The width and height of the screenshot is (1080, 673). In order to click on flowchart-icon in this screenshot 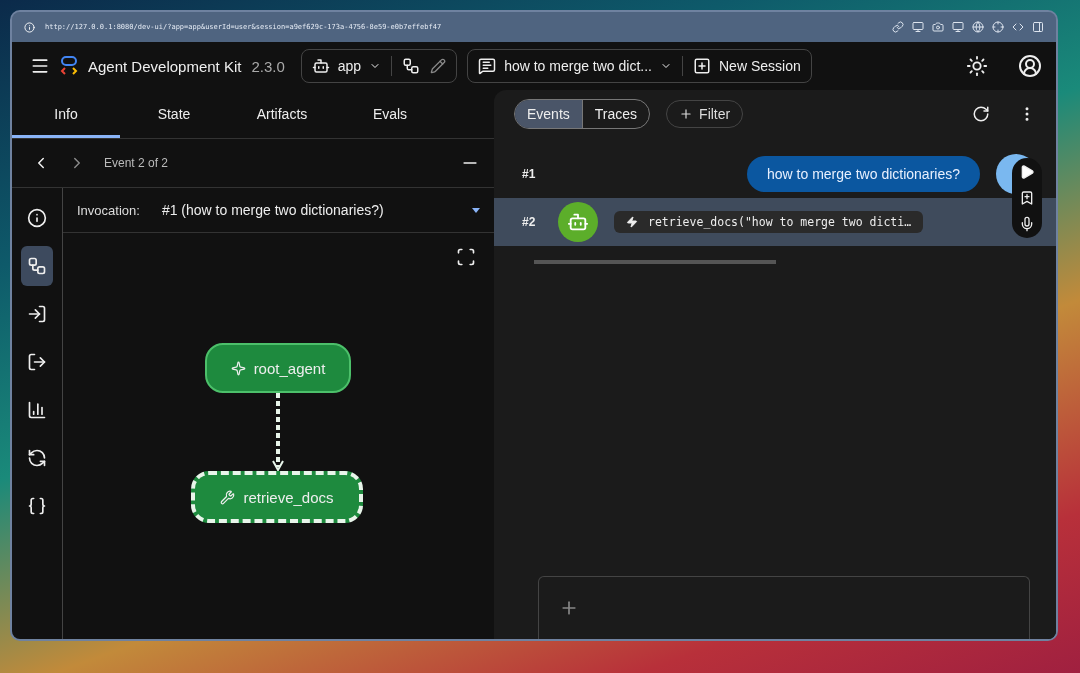, I will do `click(37, 266)`.